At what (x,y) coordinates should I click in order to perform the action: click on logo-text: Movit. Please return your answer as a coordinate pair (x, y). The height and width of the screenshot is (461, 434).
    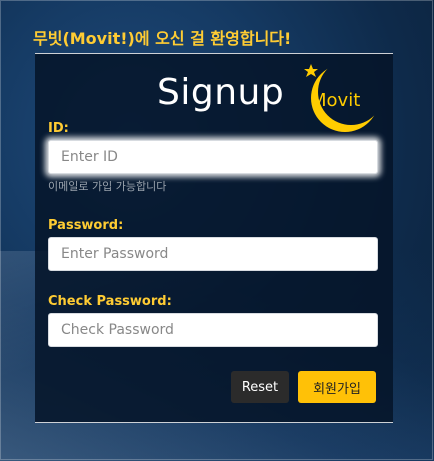
    Looking at the image, I should click on (335, 100).